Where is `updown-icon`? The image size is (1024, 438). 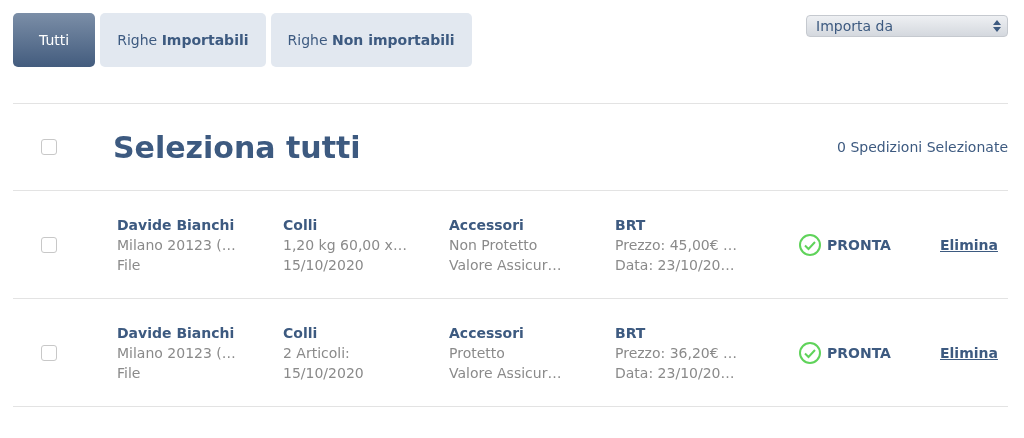
updown-icon is located at coordinates (997, 26).